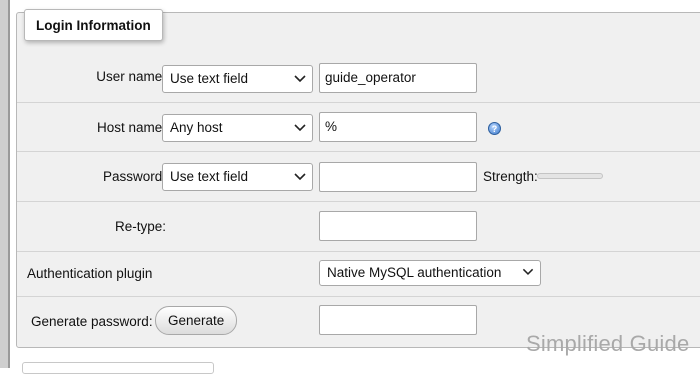 The height and width of the screenshot is (374, 700). I want to click on username-row: User name: Use text field guide_operator, so click(358, 77).